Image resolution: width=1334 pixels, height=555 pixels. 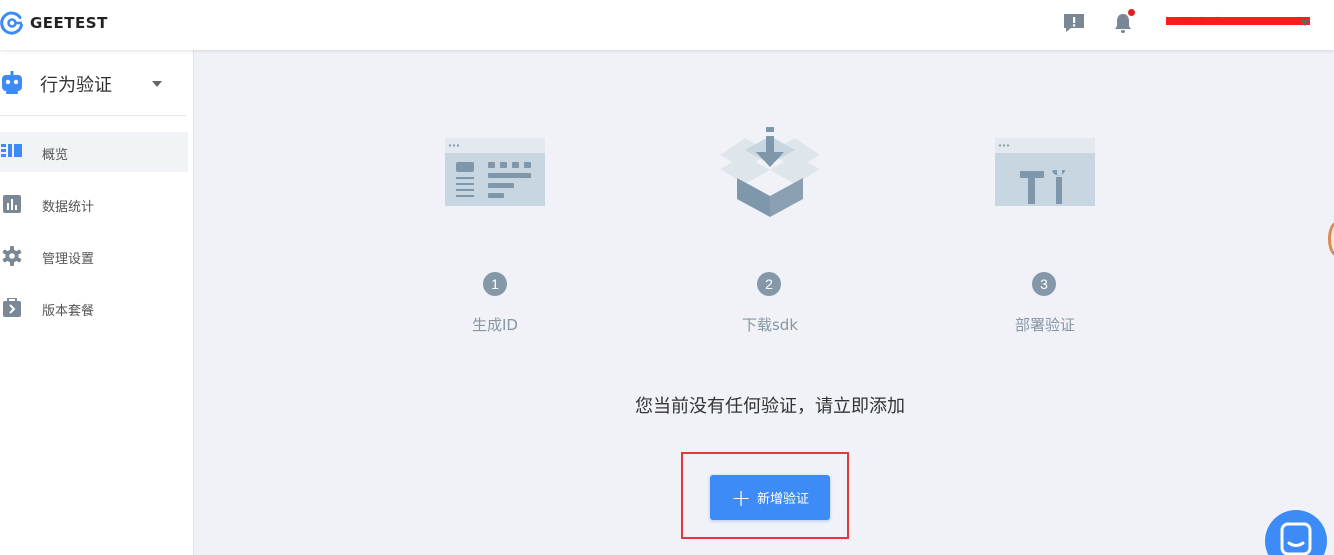 I want to click on sidebar-item-settings: 管理设置, so click(x=94, y=256).